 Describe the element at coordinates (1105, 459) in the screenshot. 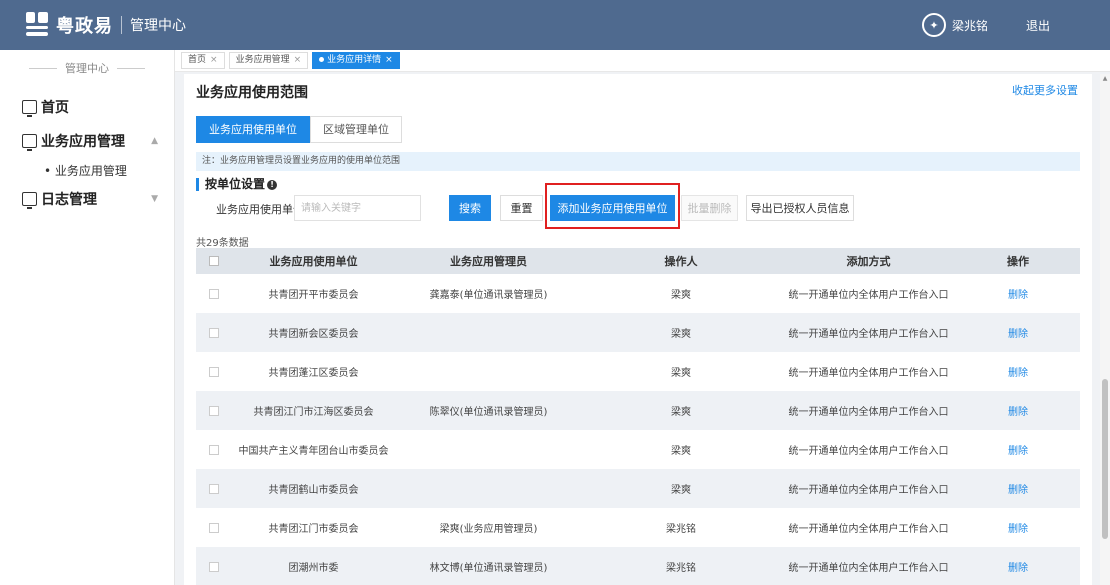

I see `scrollbar-thumb` at that location.